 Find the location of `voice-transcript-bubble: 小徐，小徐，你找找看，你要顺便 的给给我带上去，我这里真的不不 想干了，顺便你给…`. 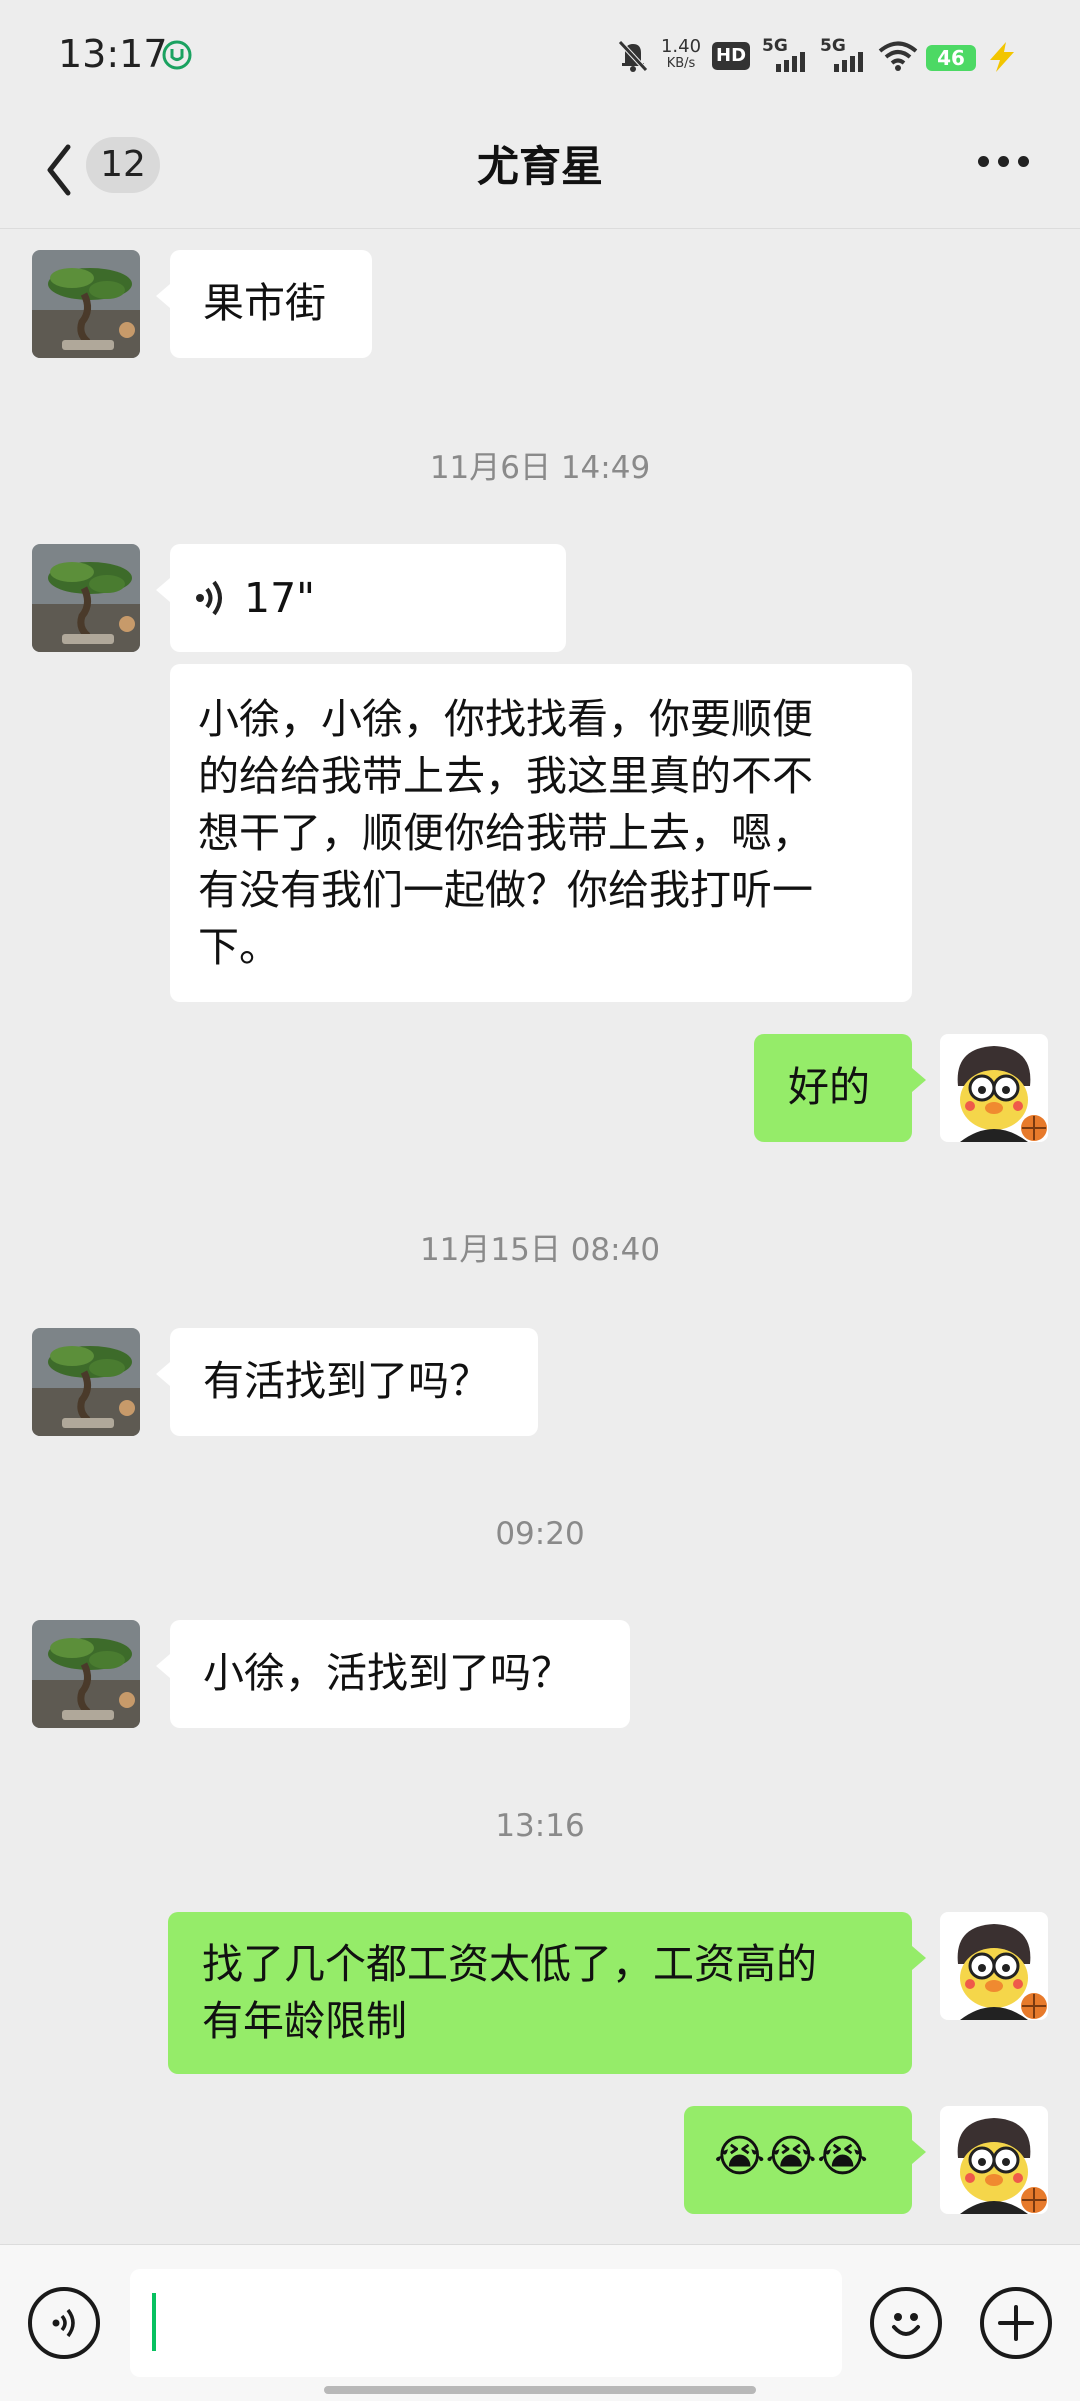

voice-transcript-bubble: 小徐，小徐，你找找看，你要顺便 的给给我带上去，我这里真的不不 想干了，顺便你给… is located at coordinates (541, 833).